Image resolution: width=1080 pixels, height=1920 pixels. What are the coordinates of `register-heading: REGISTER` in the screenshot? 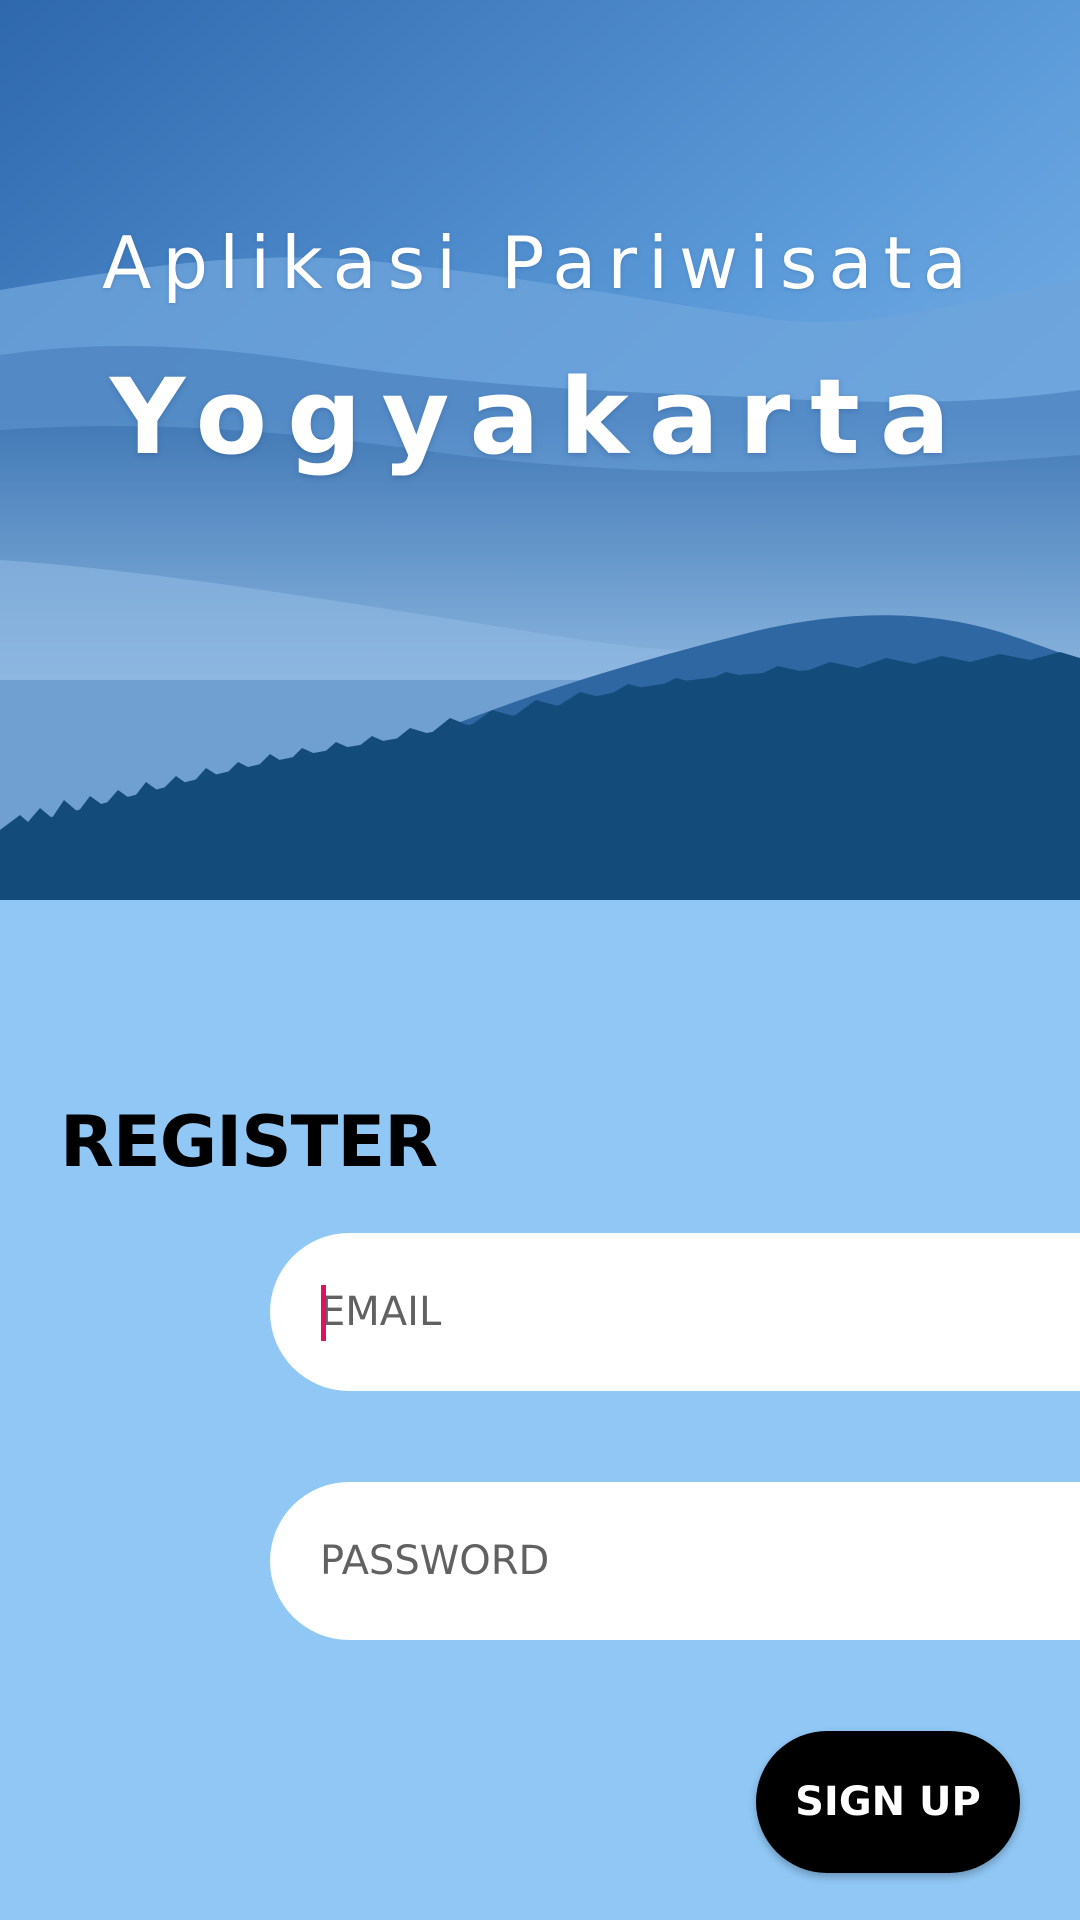 It's located at (249, 1142).